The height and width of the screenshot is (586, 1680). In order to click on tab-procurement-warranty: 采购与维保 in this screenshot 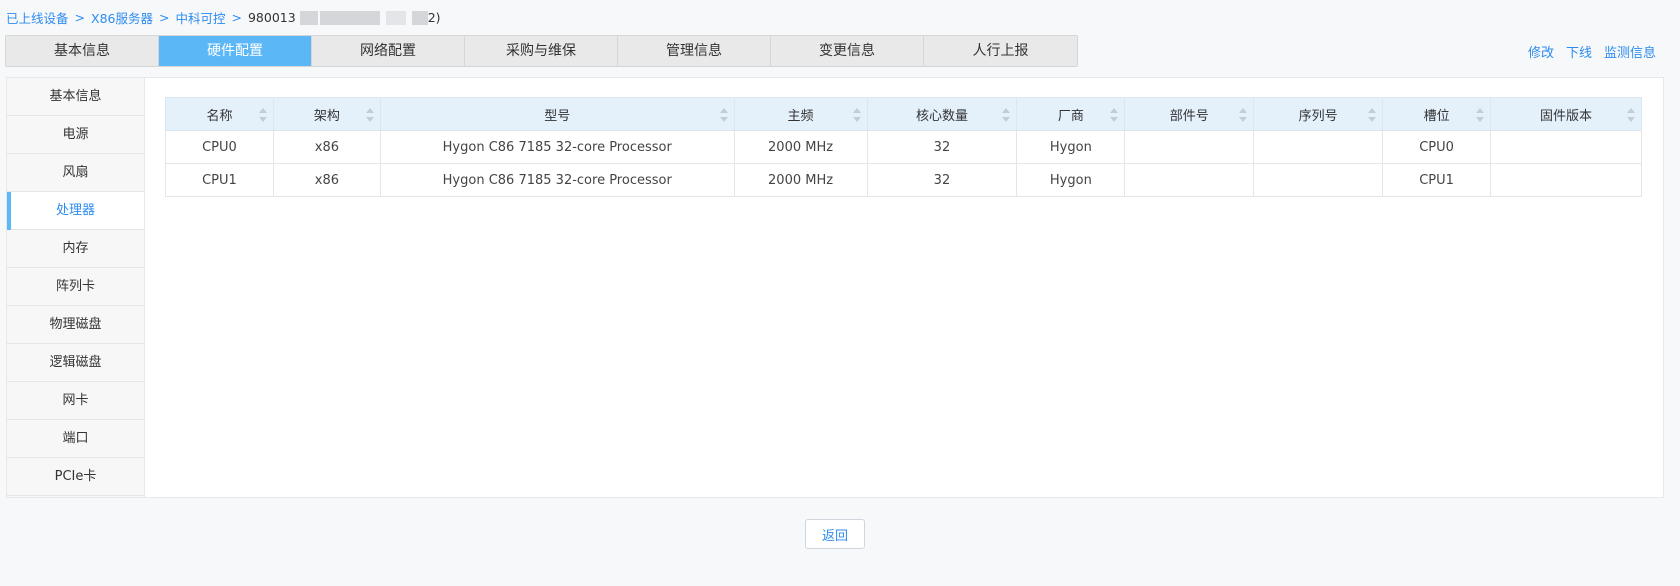, I will do `click(541, 51)`.